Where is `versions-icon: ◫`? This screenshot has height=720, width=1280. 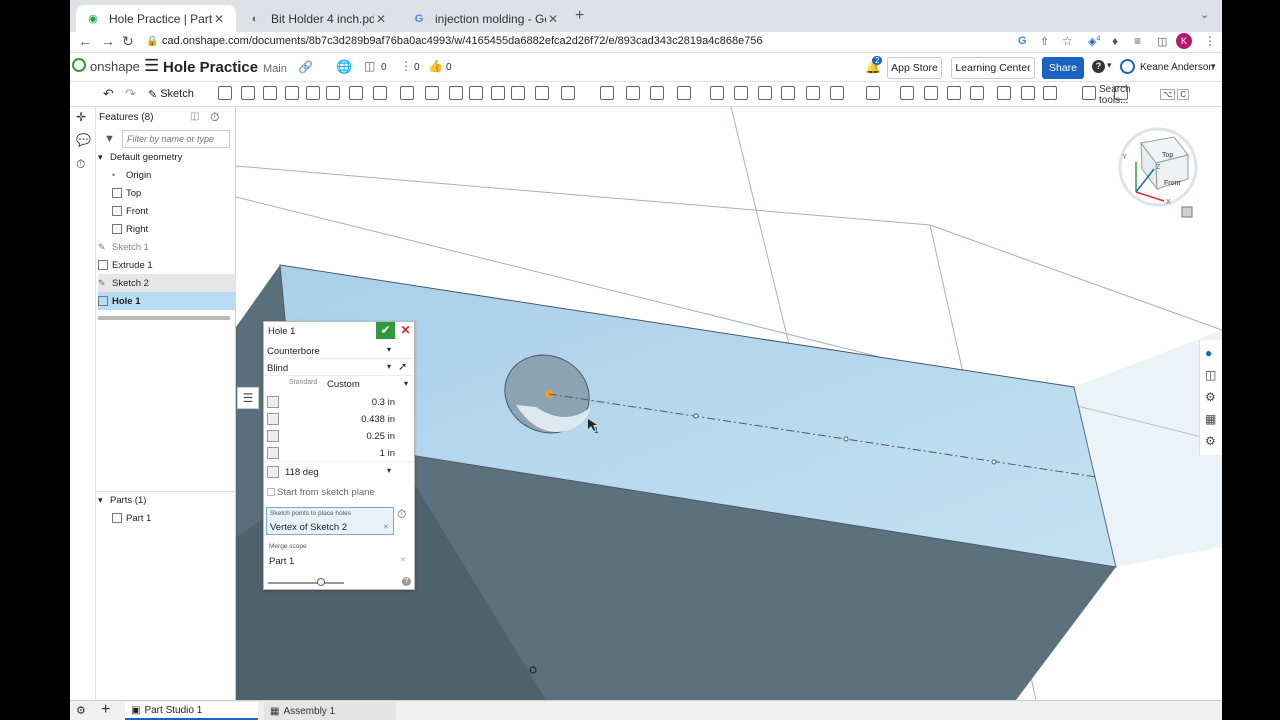 versions-icon: ◫ is located at coordinates (369, 66).